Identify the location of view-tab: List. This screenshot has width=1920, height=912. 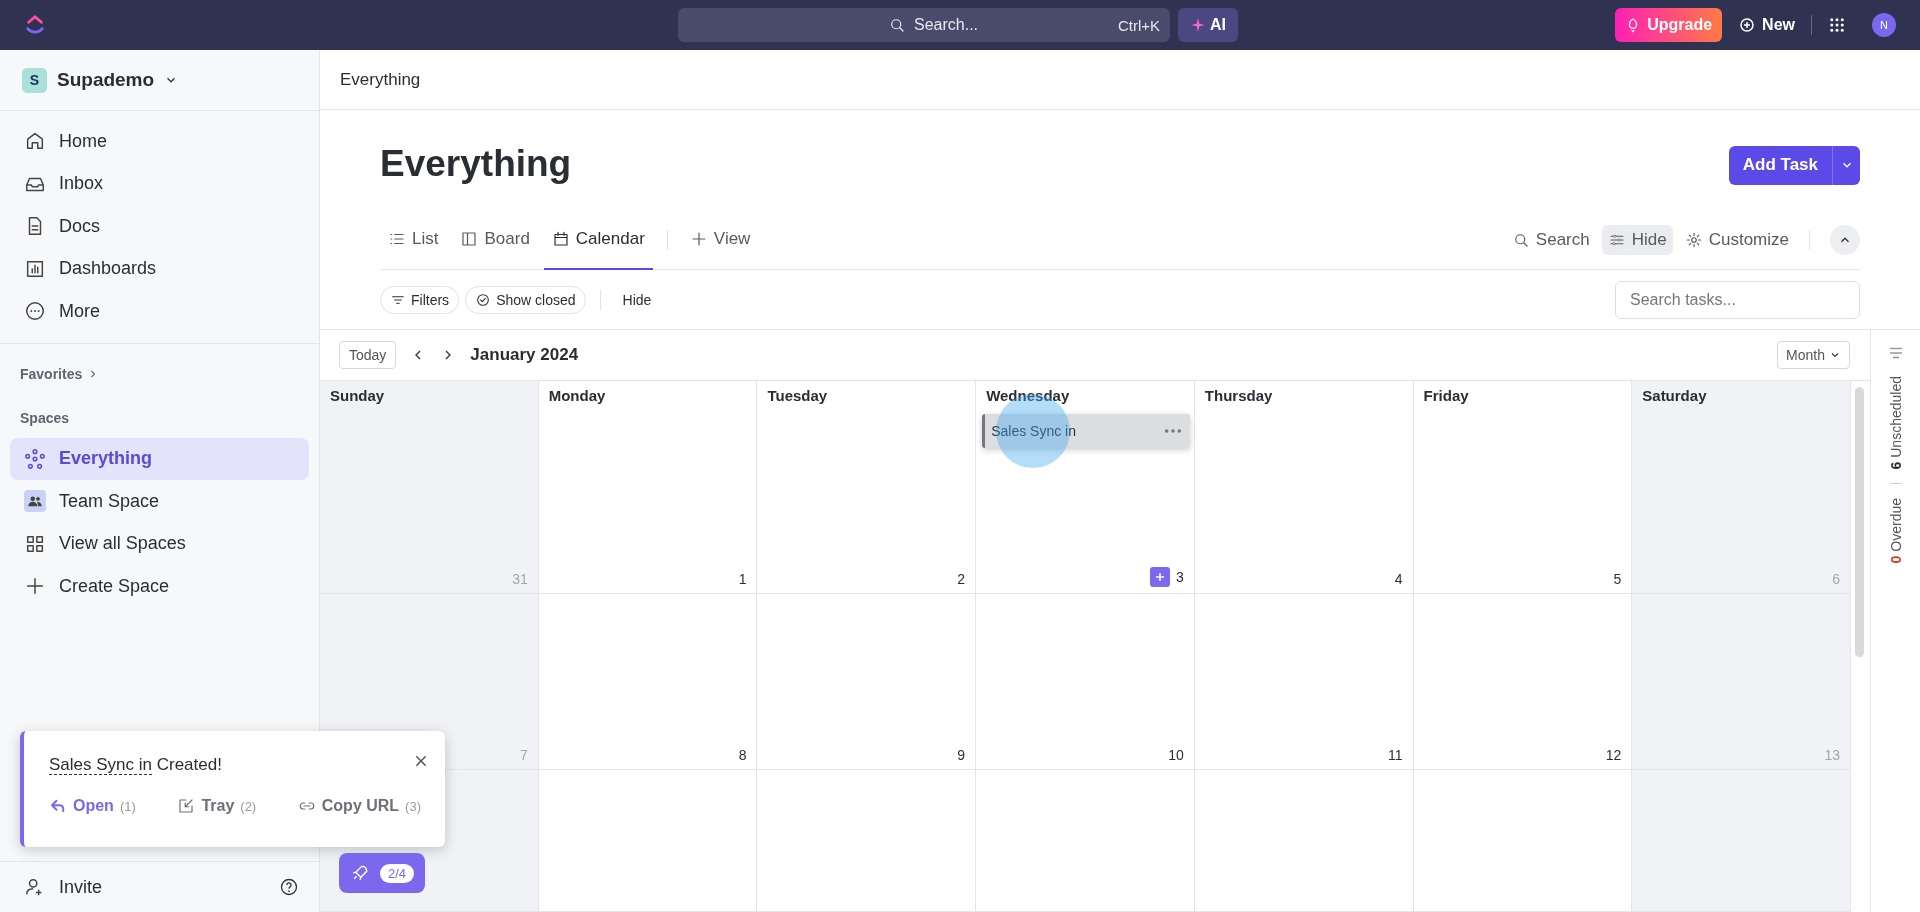
(413, 240).